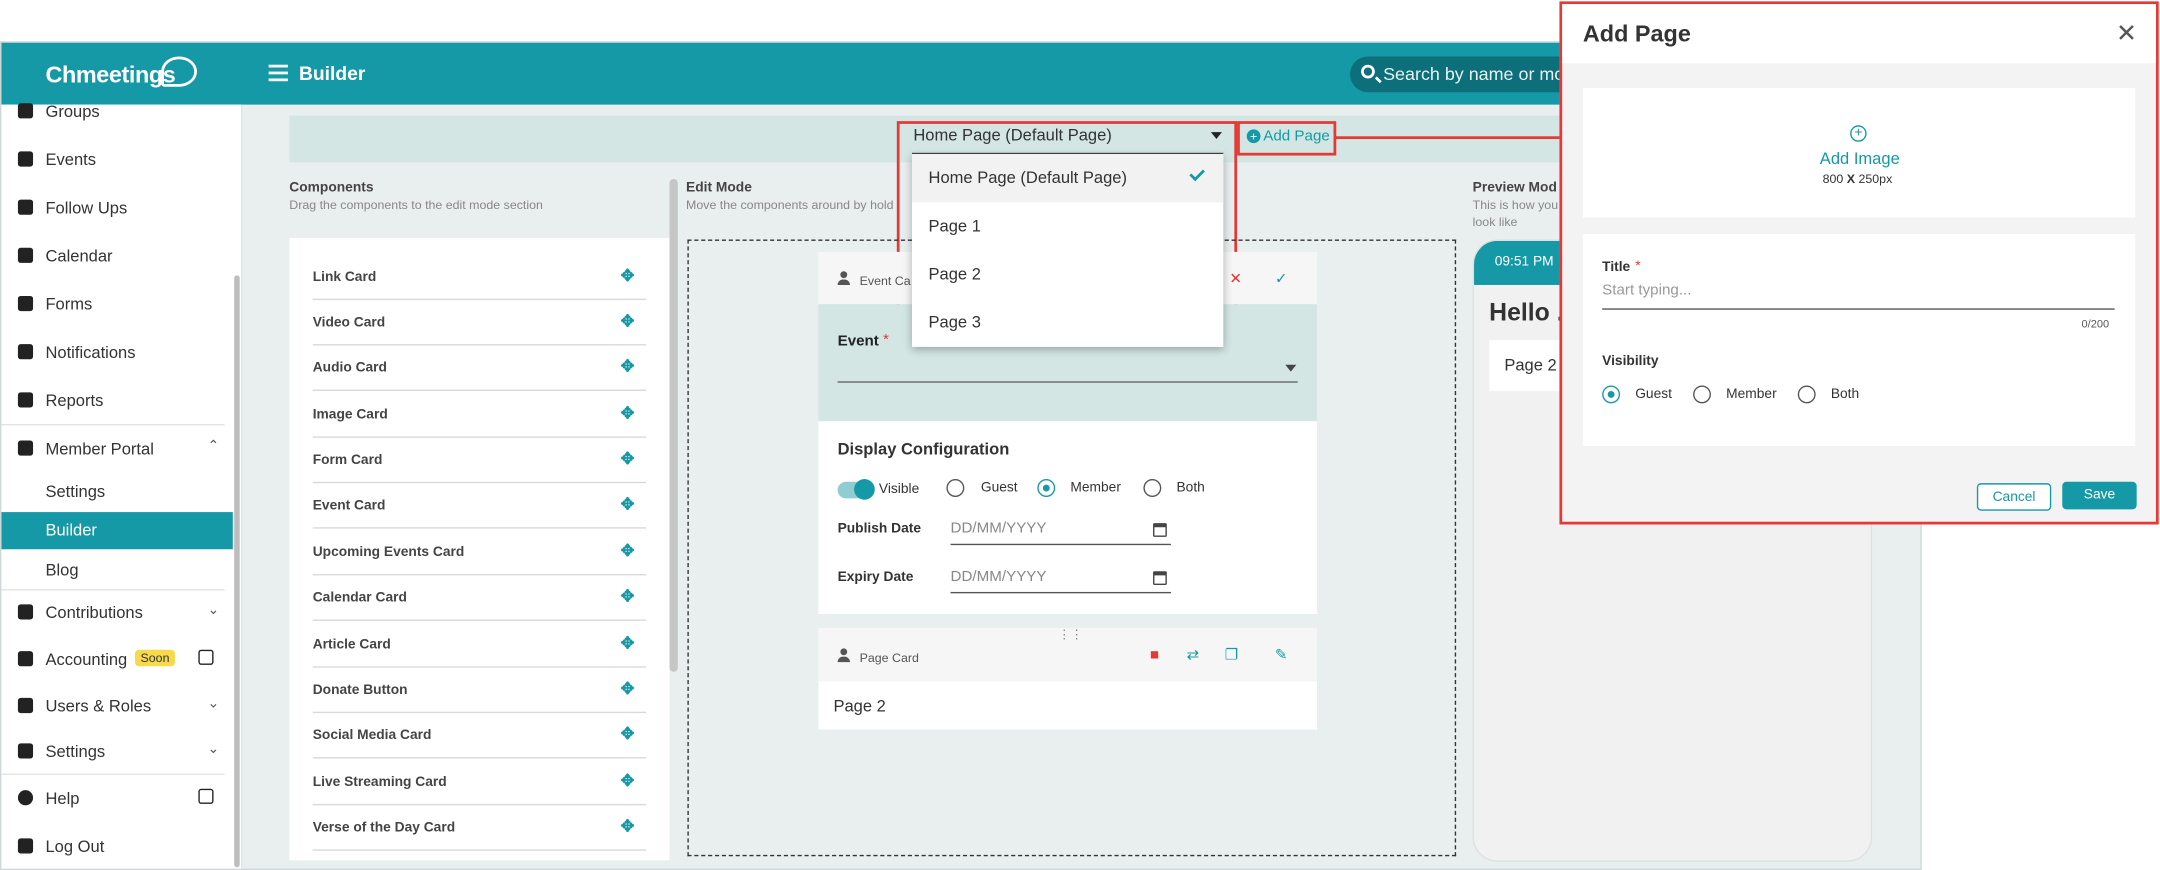 The width and height of the screenshot is (2160, 870). I want to click on sidebar-item-member-portal: Member Portal ⌃, so click(116, 450).